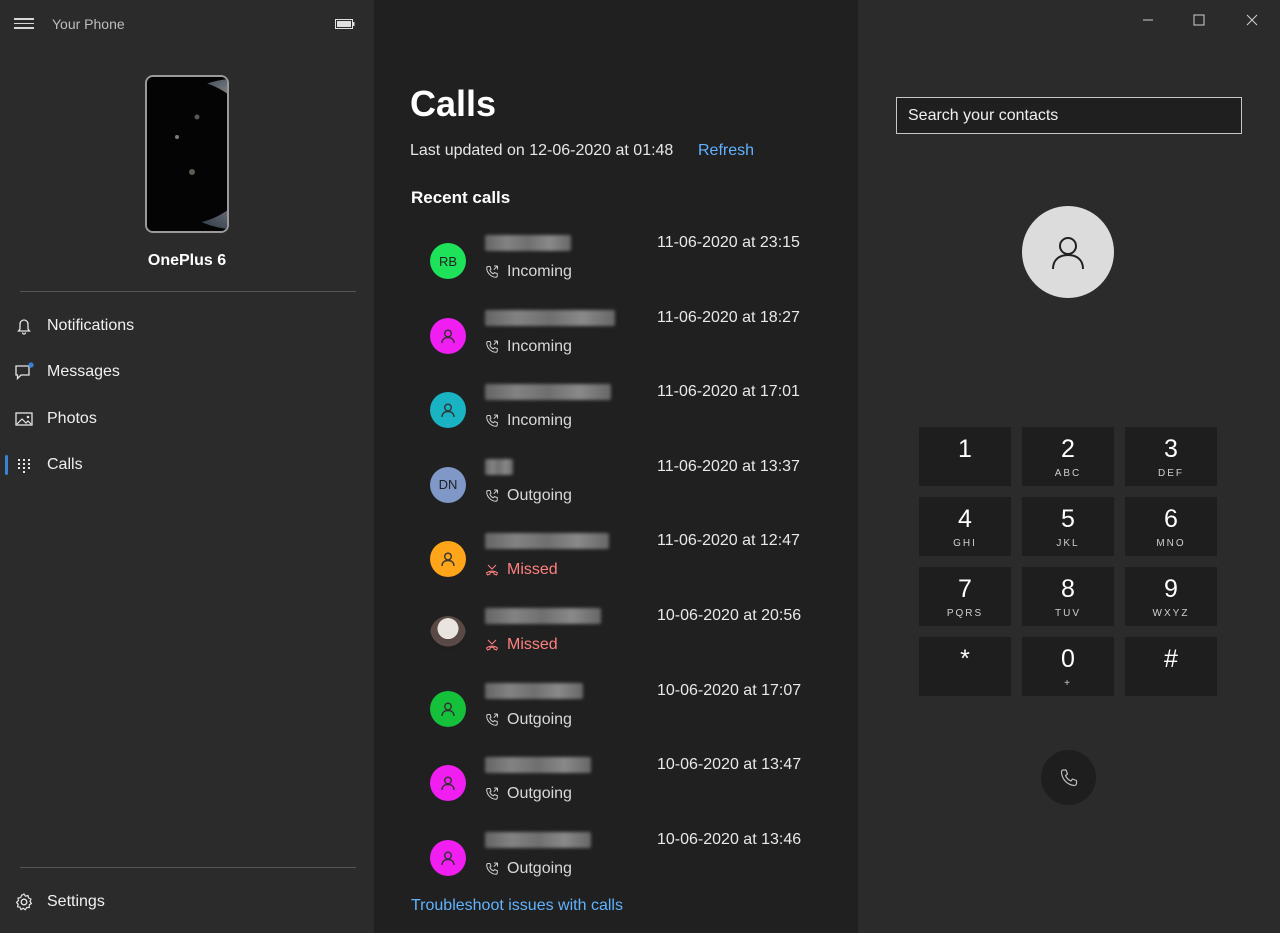 Image resolution: width=1280 pixels, height=933 pixels. I want to click on dialpad-key-digit: 8, so click(1068, 589).